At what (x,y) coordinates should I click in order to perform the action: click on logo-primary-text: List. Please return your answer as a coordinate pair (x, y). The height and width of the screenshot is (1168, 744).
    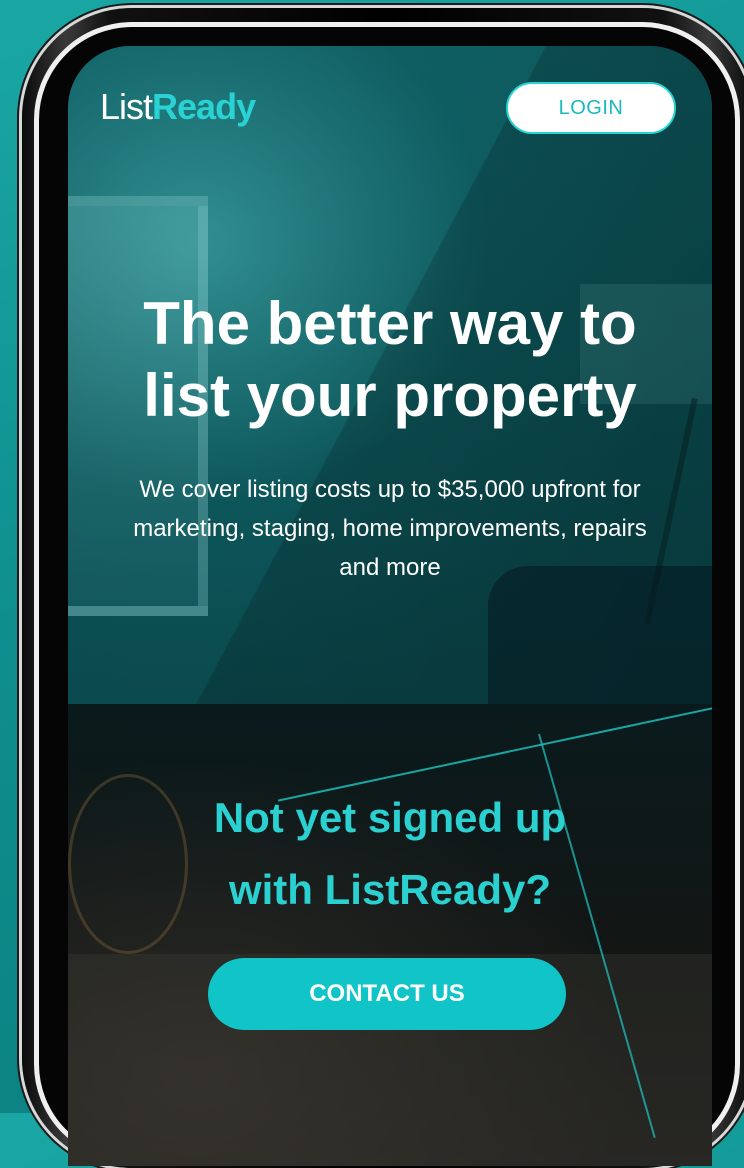
    Looking at the image, I should click on (126, 106).